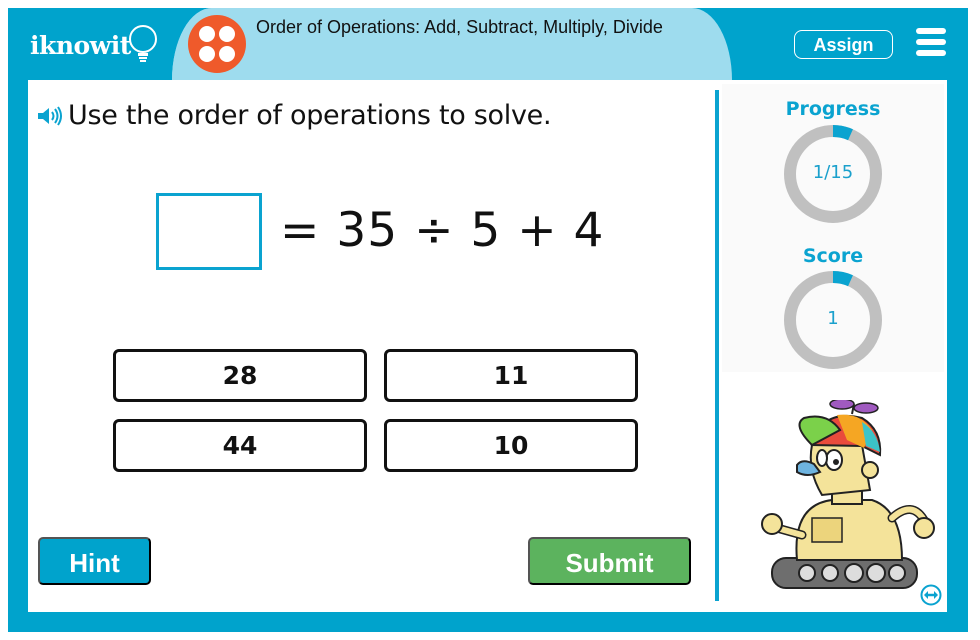  What do you see at coordinates (833, 256) in the screenshot?
I see `score-label: Score` at bounding box center [833, 256].